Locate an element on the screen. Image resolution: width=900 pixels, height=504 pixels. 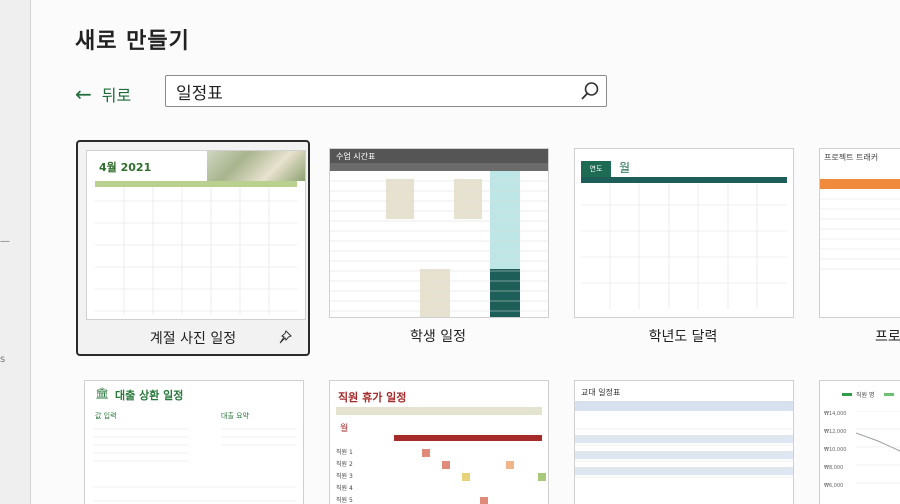
template-card-project-tracker: 프로젝트 트래커 프로 is located at coordinates (855, 248).